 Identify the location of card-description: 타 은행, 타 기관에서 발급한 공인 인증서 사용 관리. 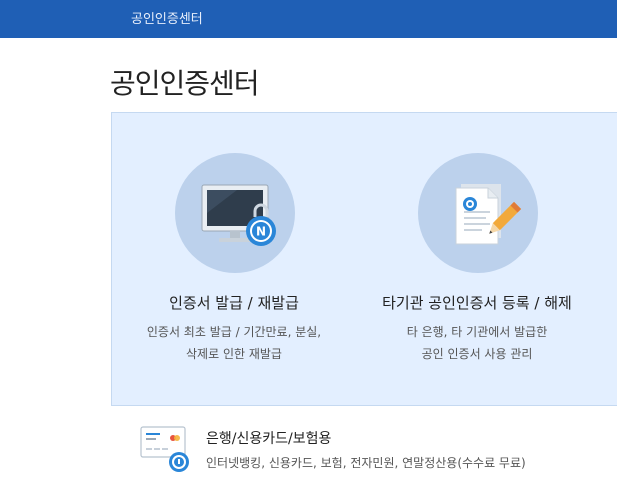
(477, 343).